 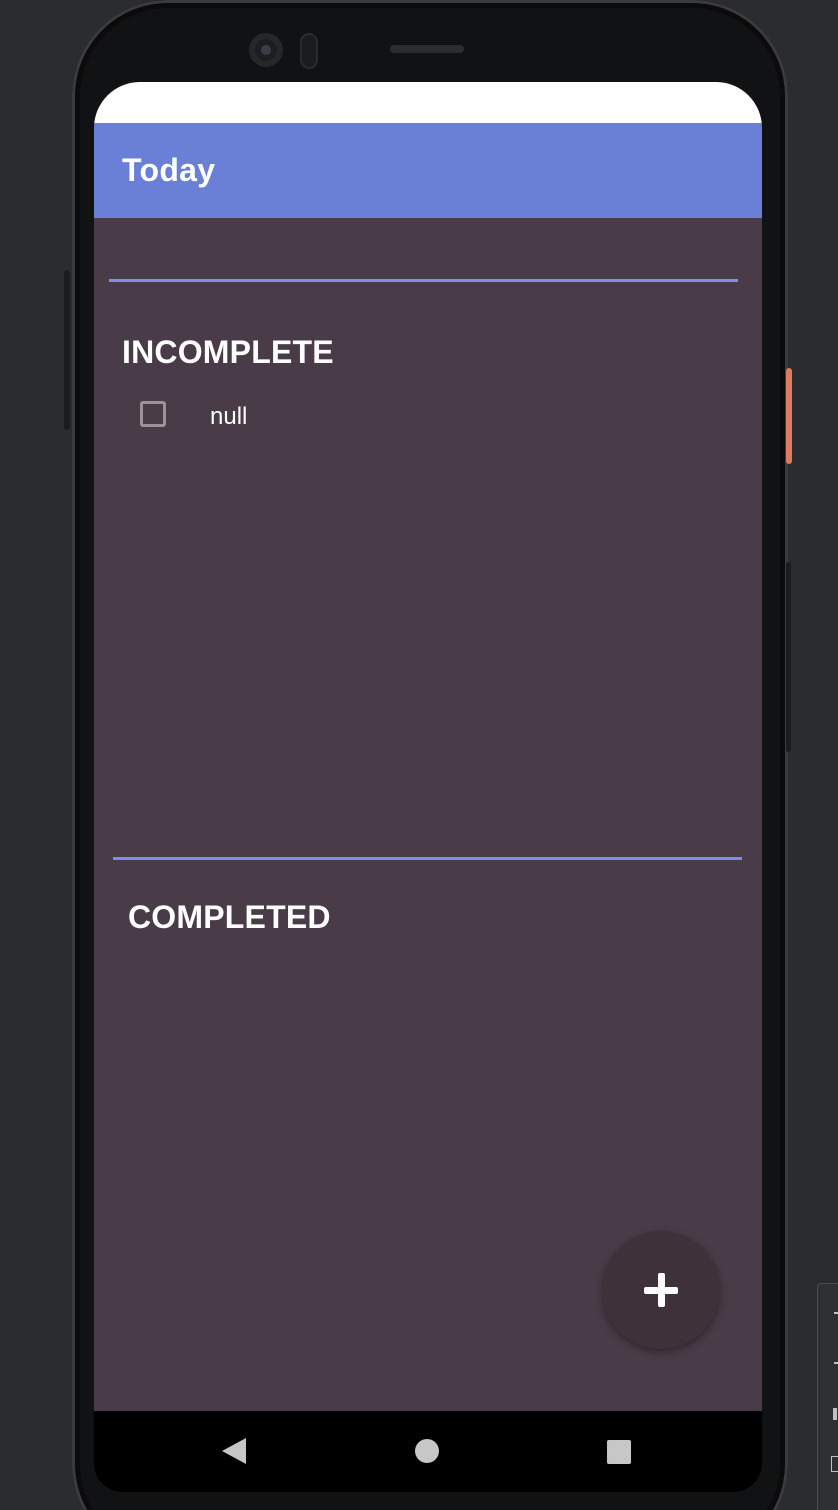 What do you see at coordinates (424, 416) in the screenshot?
I see `task-row: null` at bounding box center [424, 416].